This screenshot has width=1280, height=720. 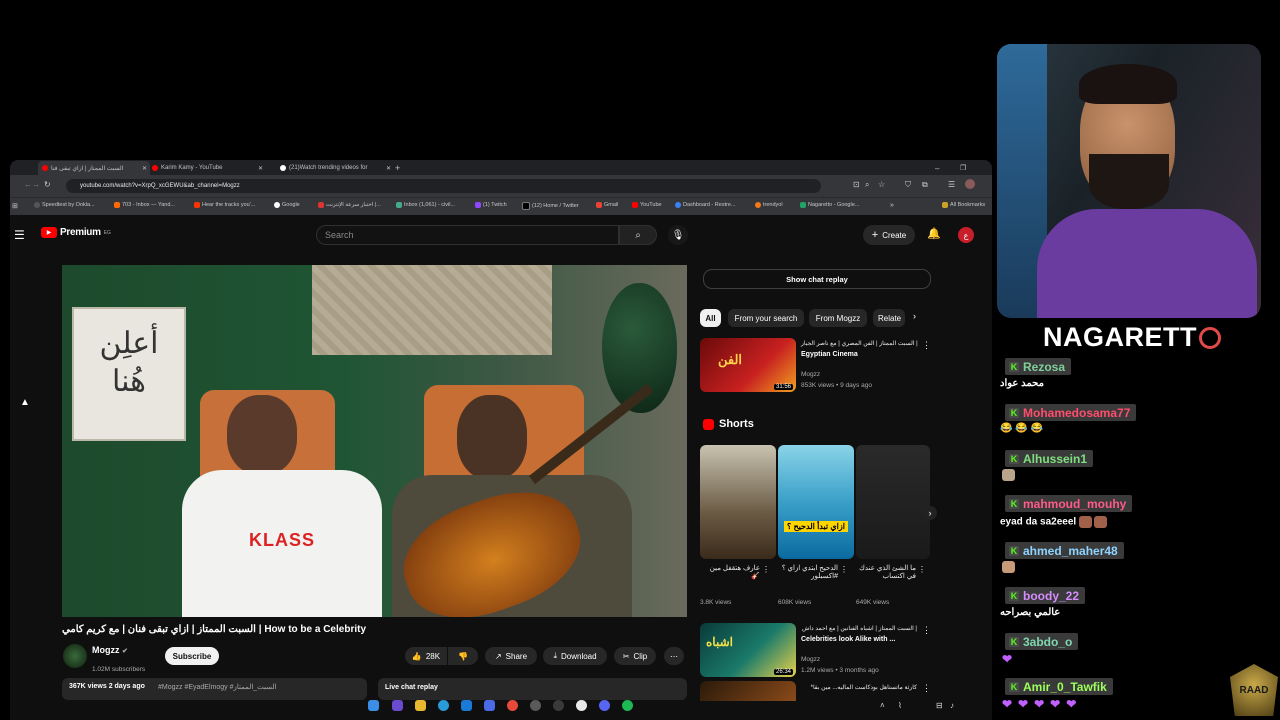 What do you see at coordinates (47, 184) in the screenshot?
I see `reload-icon: ↻` at bounding box center [47, 184].